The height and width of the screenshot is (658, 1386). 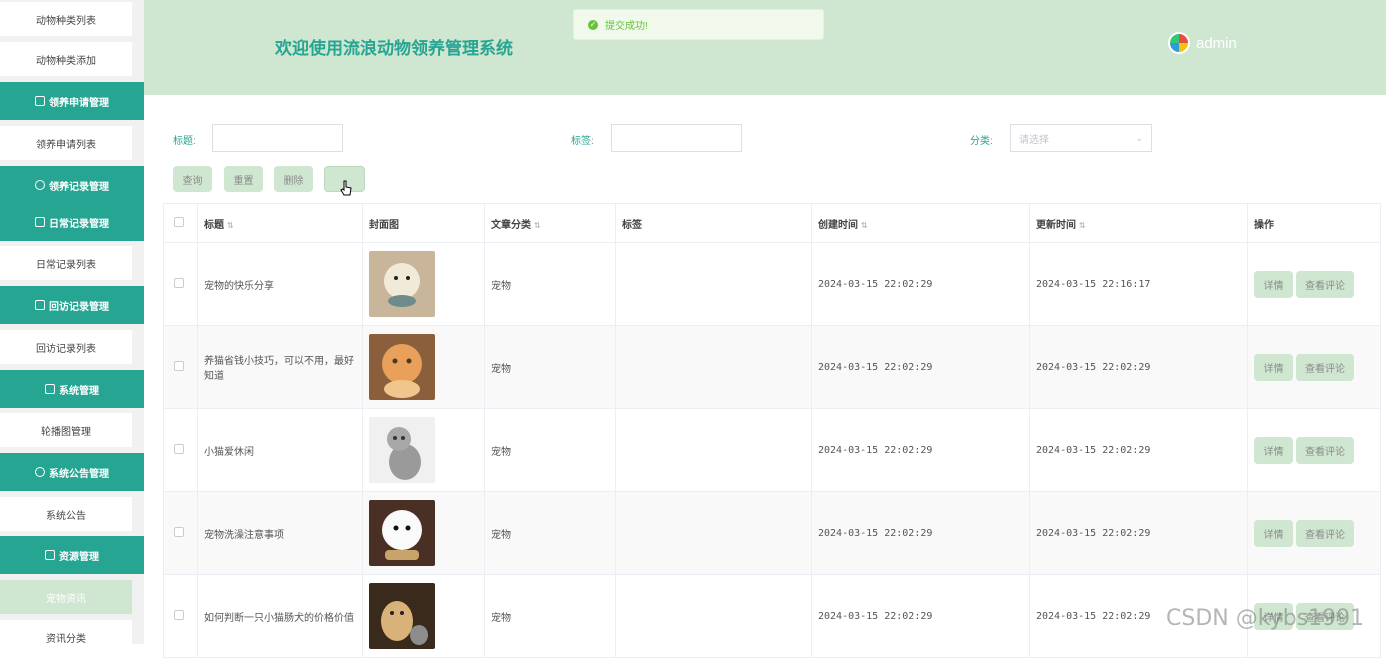 I want to click on row-title: 宠物洗澡注意事项, so click(x=280, y=533).